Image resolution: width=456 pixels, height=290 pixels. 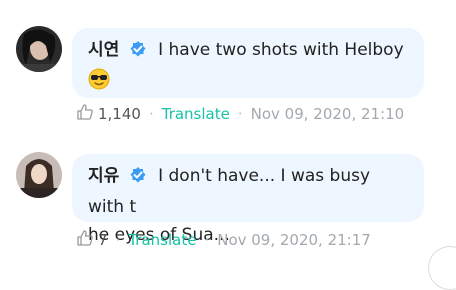 What do you see at coordinates (442, 268) in the screenshot?
I see `refresh-button` at bounding box center [442, 268].